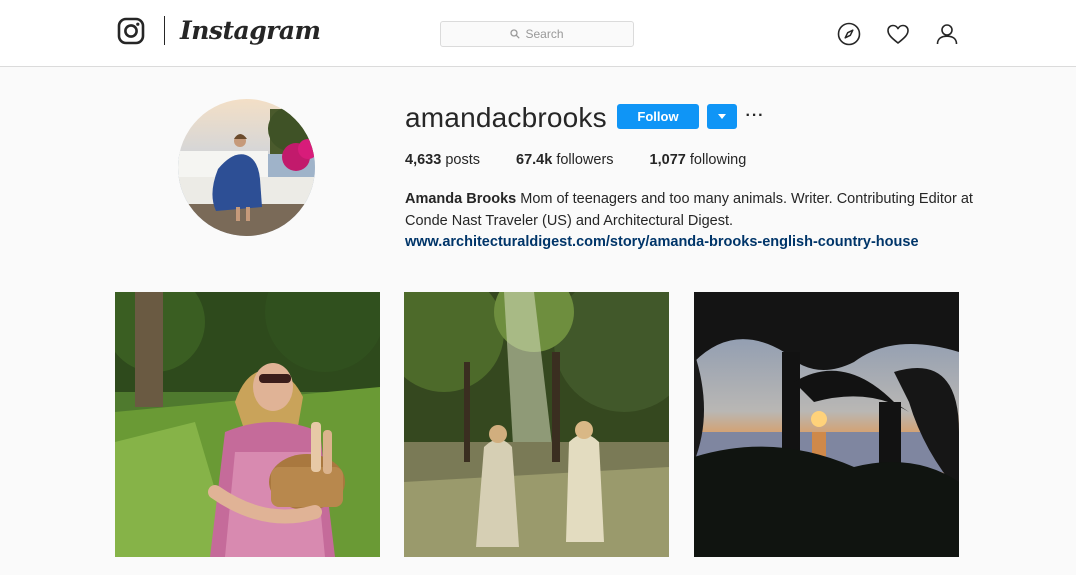 The width and height of the screenshot is (1076, 575). Describe the element at coordinates (506, 117) in the screenshot. I see `profile-username: amandacbrooks` at that location.